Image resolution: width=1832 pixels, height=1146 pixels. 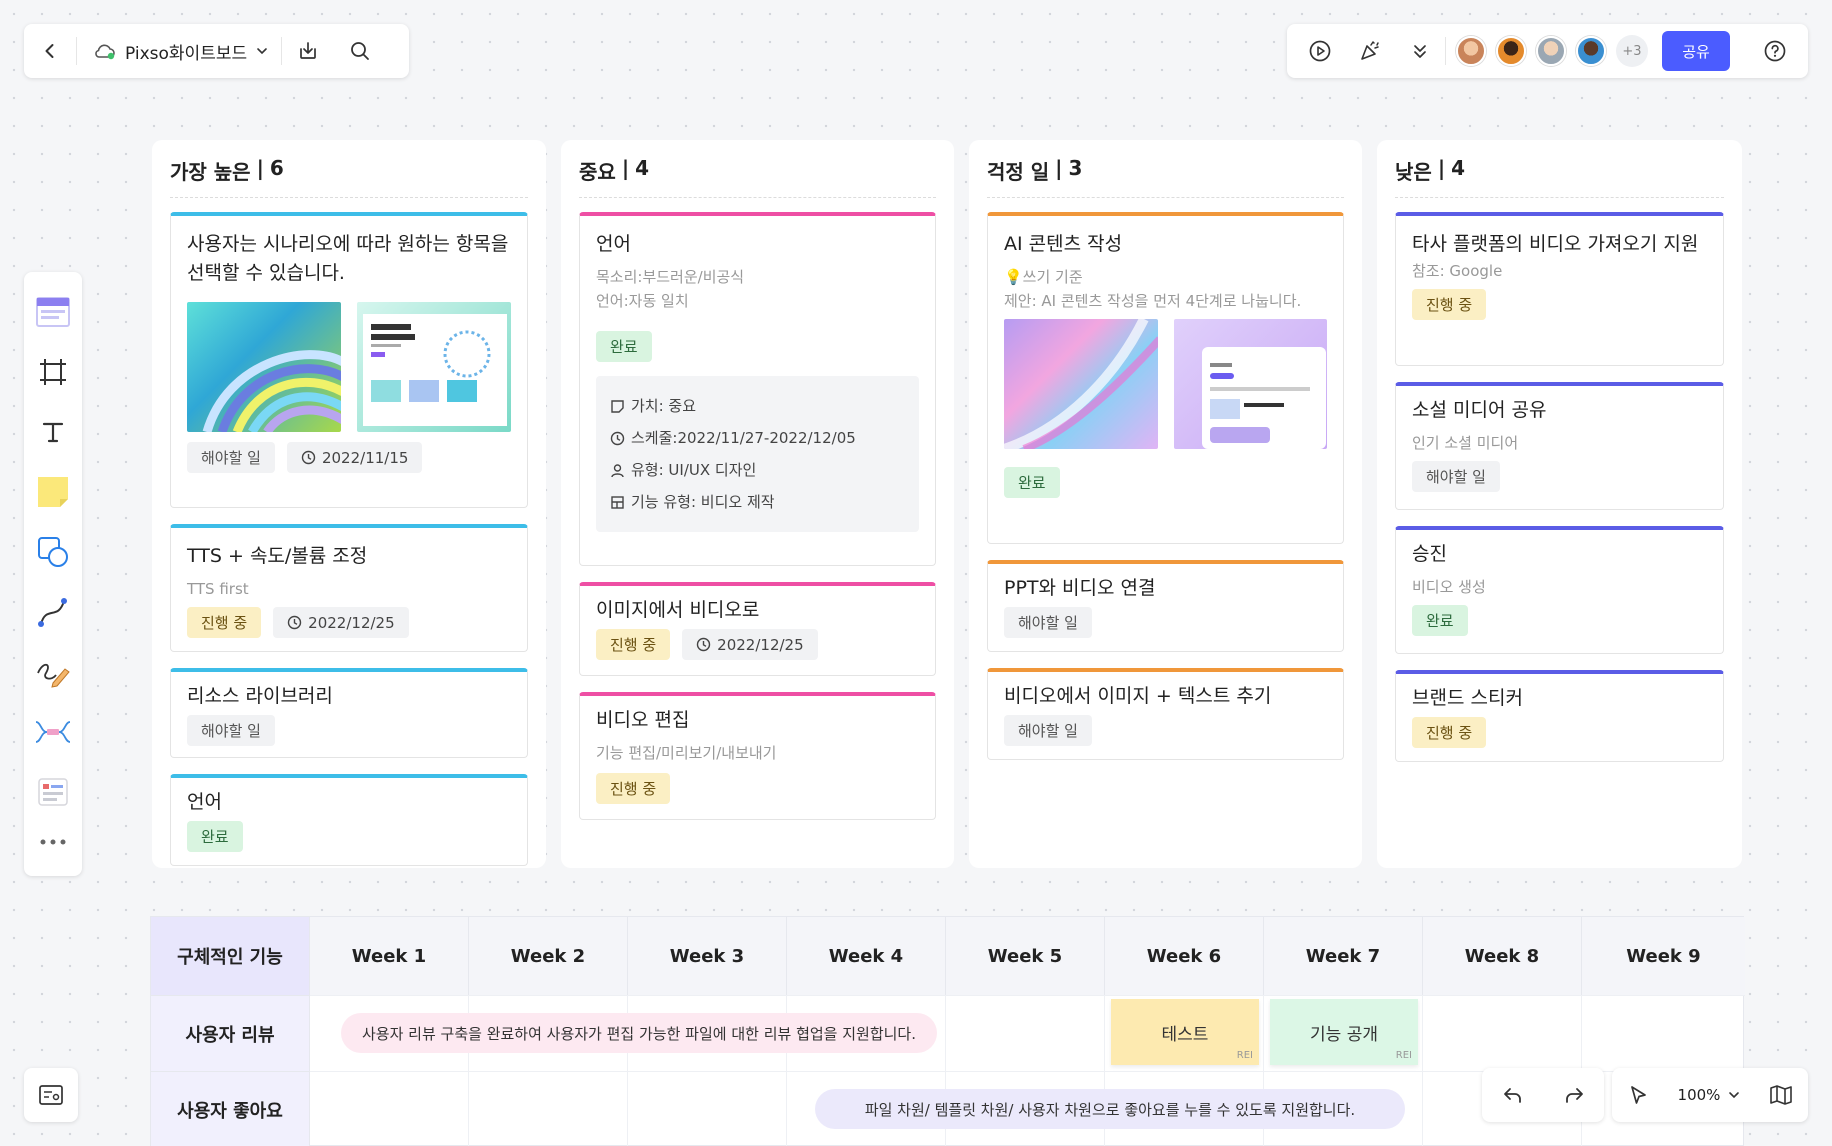 I want to click on sticky-note-release: 기능 공개 REI, so click(x=1344, y=1032).